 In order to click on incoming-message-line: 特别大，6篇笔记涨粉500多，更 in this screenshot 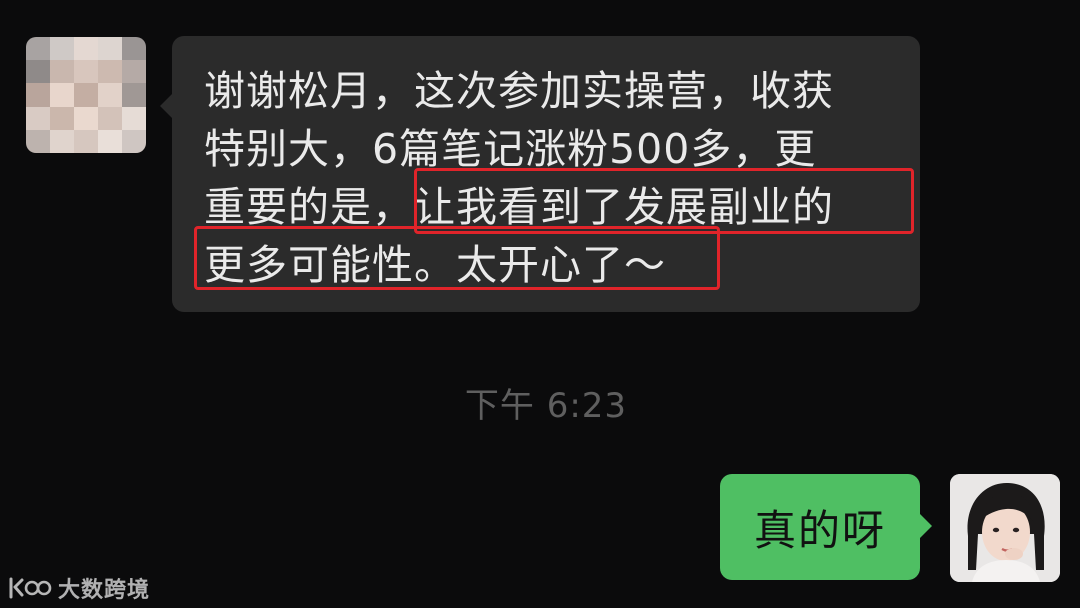, I will do `click(510, 149)`.